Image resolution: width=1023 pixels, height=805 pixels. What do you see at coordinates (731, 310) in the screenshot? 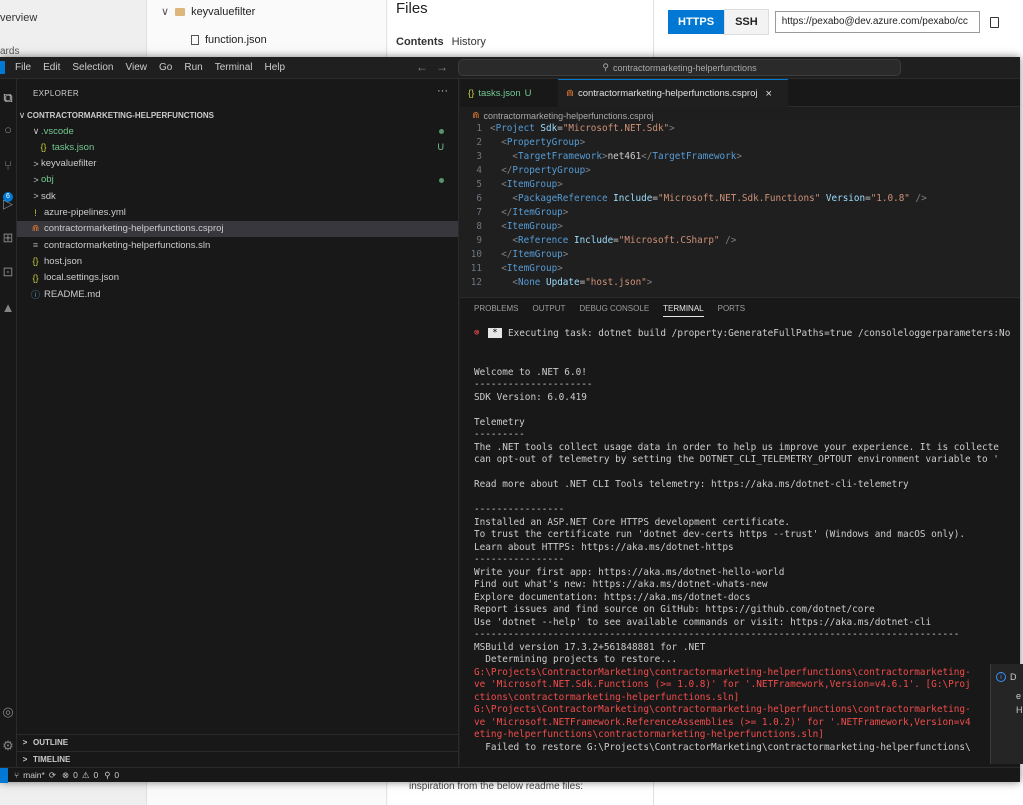
I see `tab-ports: PORTS` at bounding box center [731, 310].